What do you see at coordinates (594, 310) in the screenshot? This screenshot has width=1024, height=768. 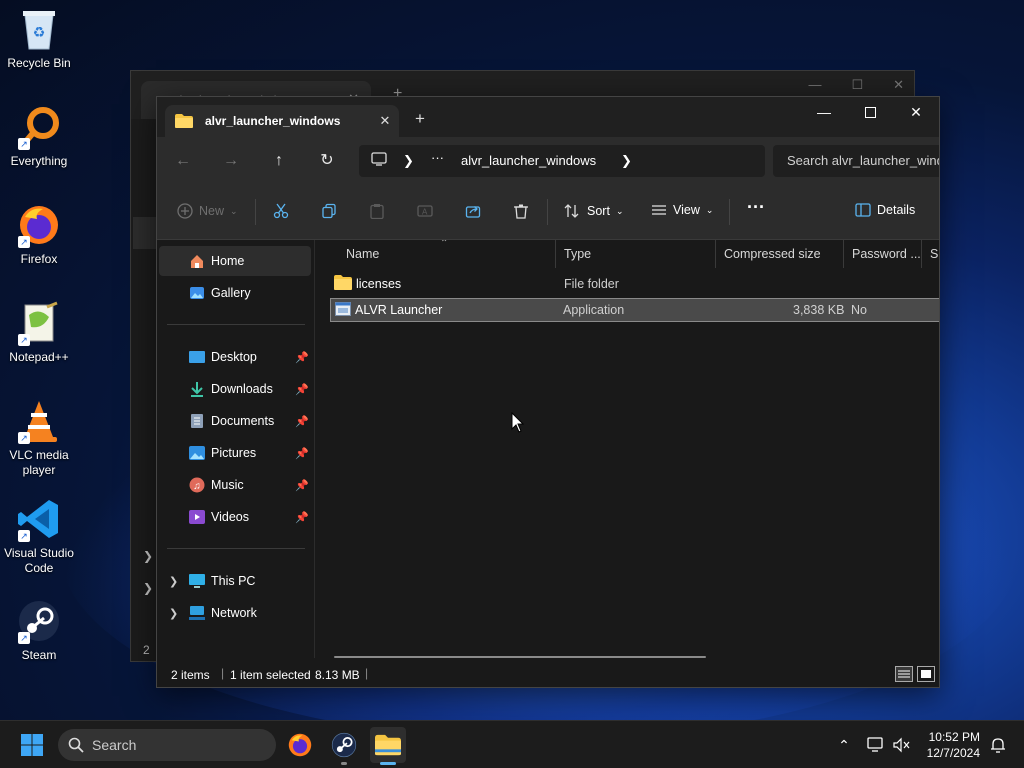 I see `file-type: Application` at bounding box center [594, 310].